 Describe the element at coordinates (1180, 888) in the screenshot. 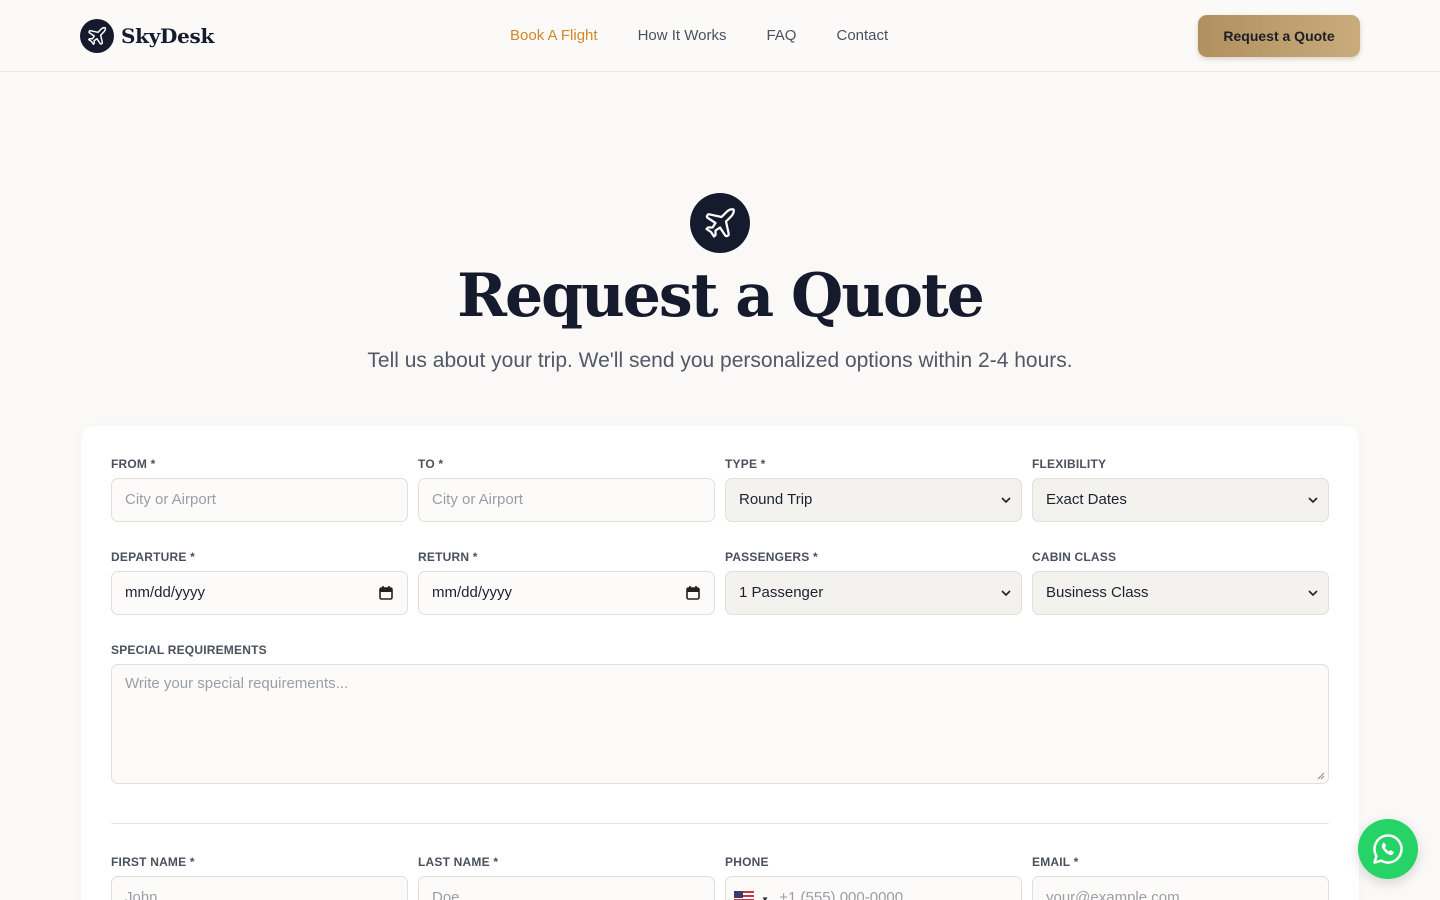

I see `email-input: your@example.com` at that location.